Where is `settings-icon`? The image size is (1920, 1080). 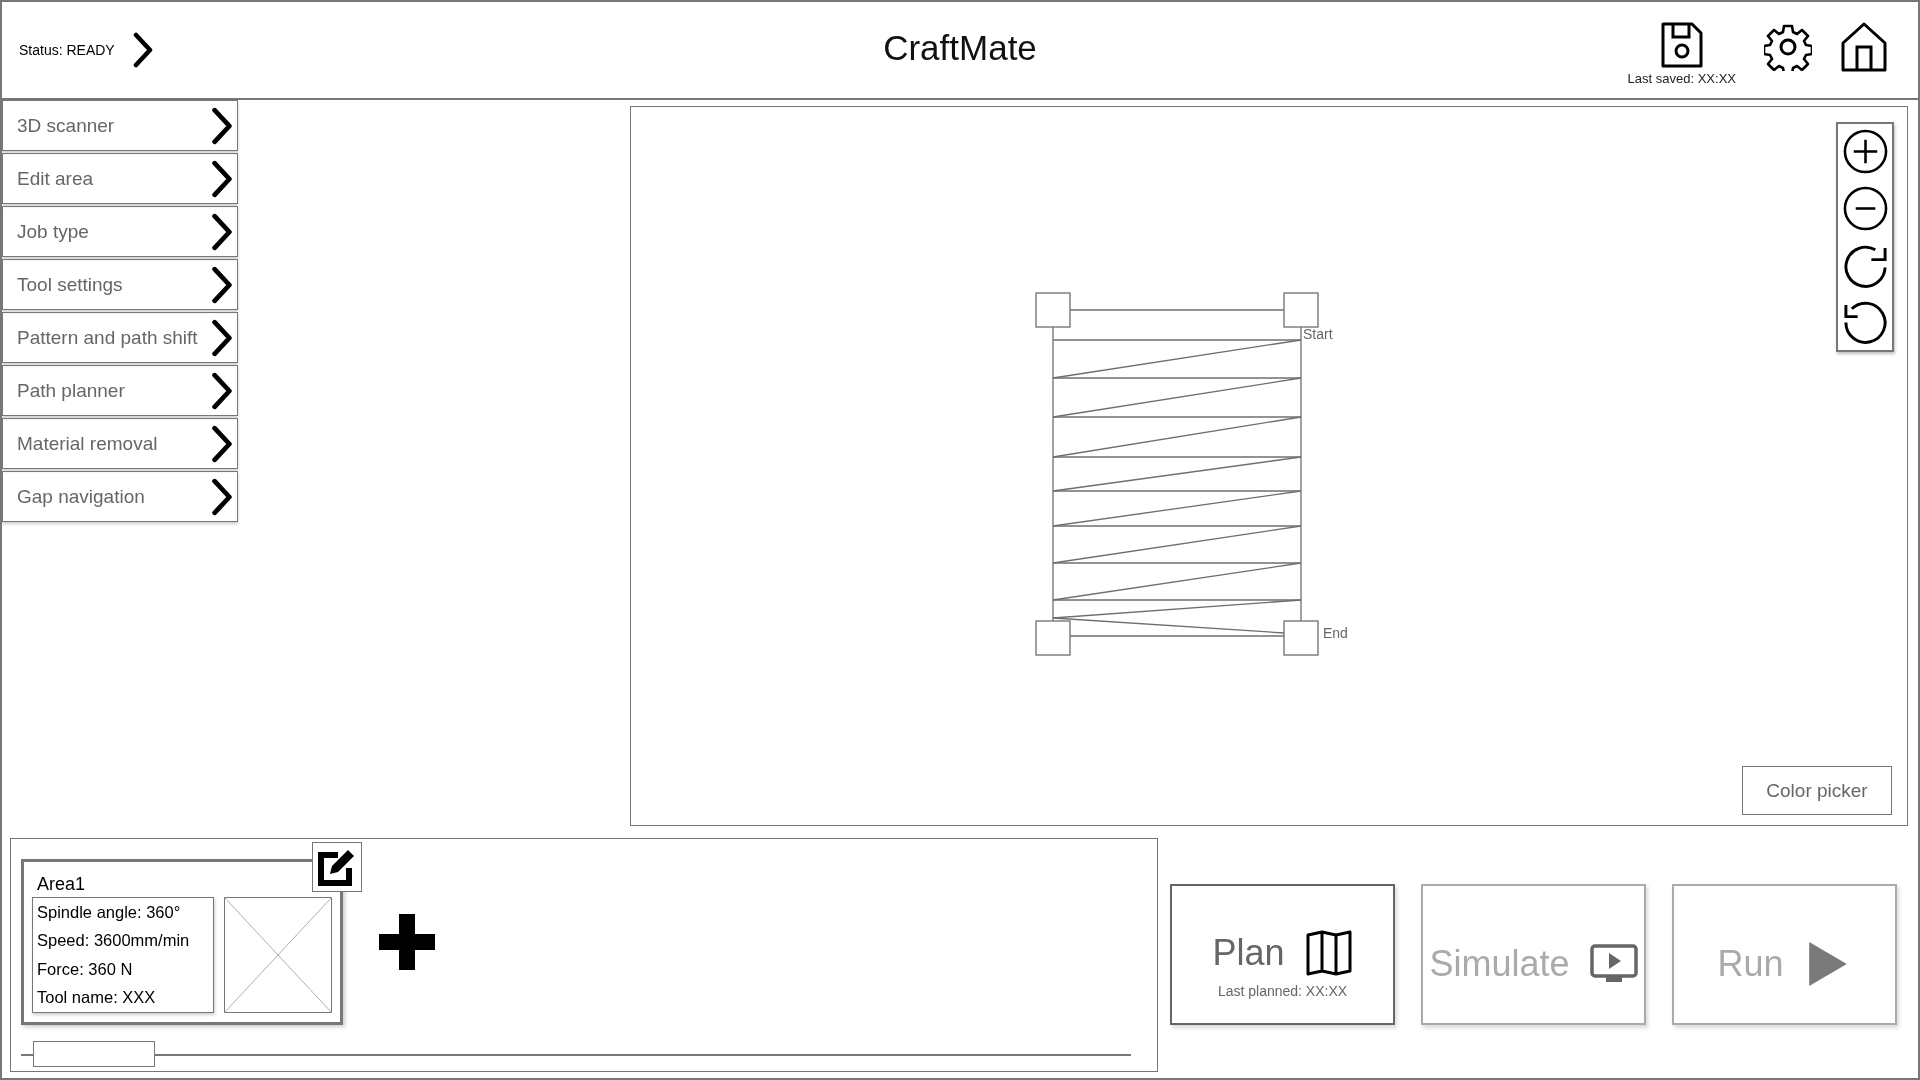
settings-icon is located at coordinates (1788, 46).